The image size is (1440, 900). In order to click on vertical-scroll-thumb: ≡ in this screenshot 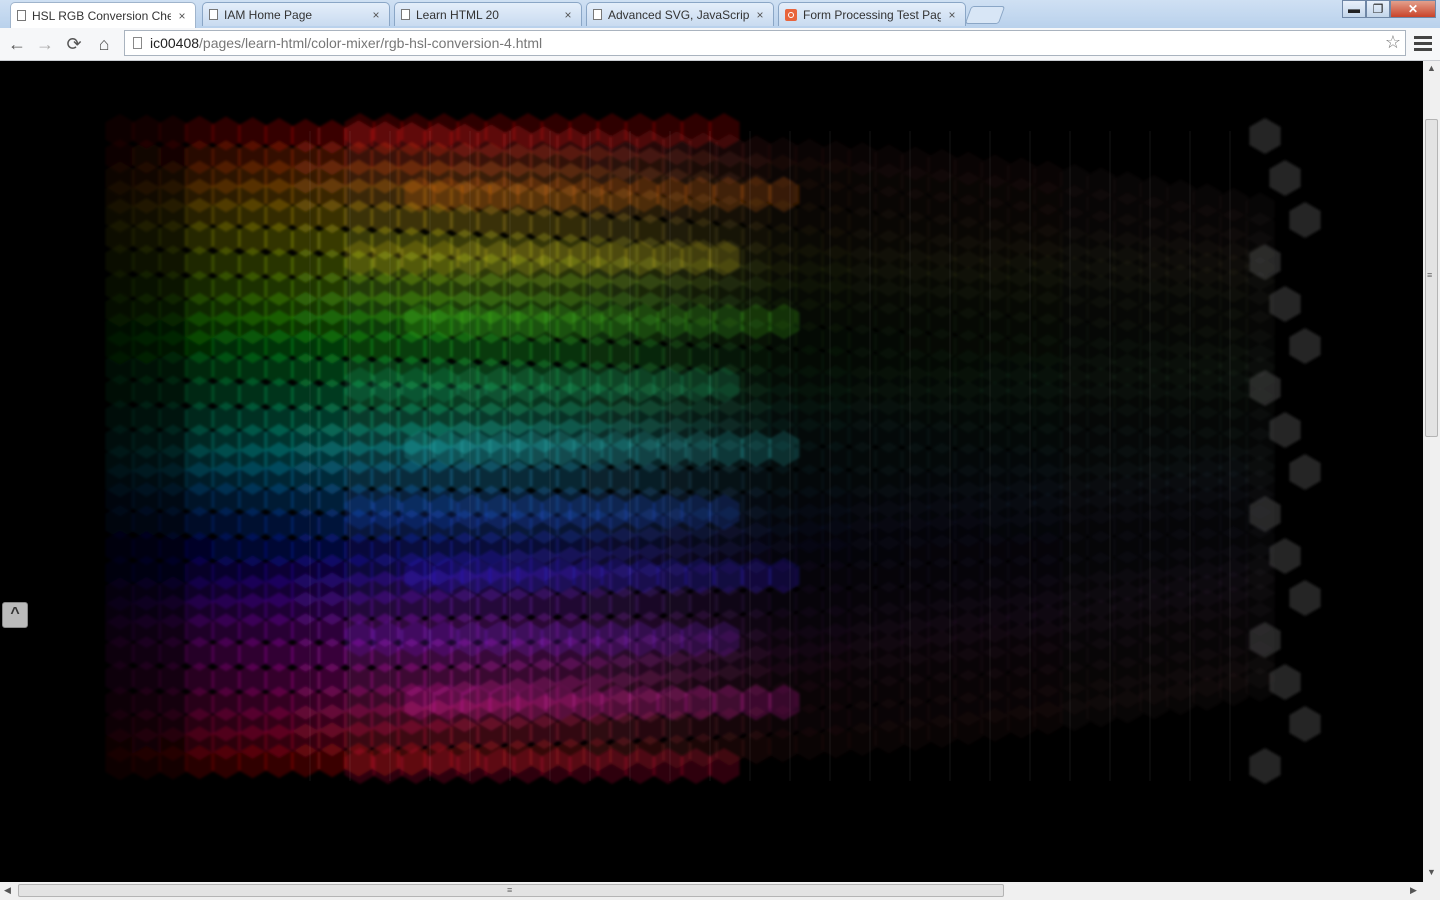, I will do `click(1431, 278)`.